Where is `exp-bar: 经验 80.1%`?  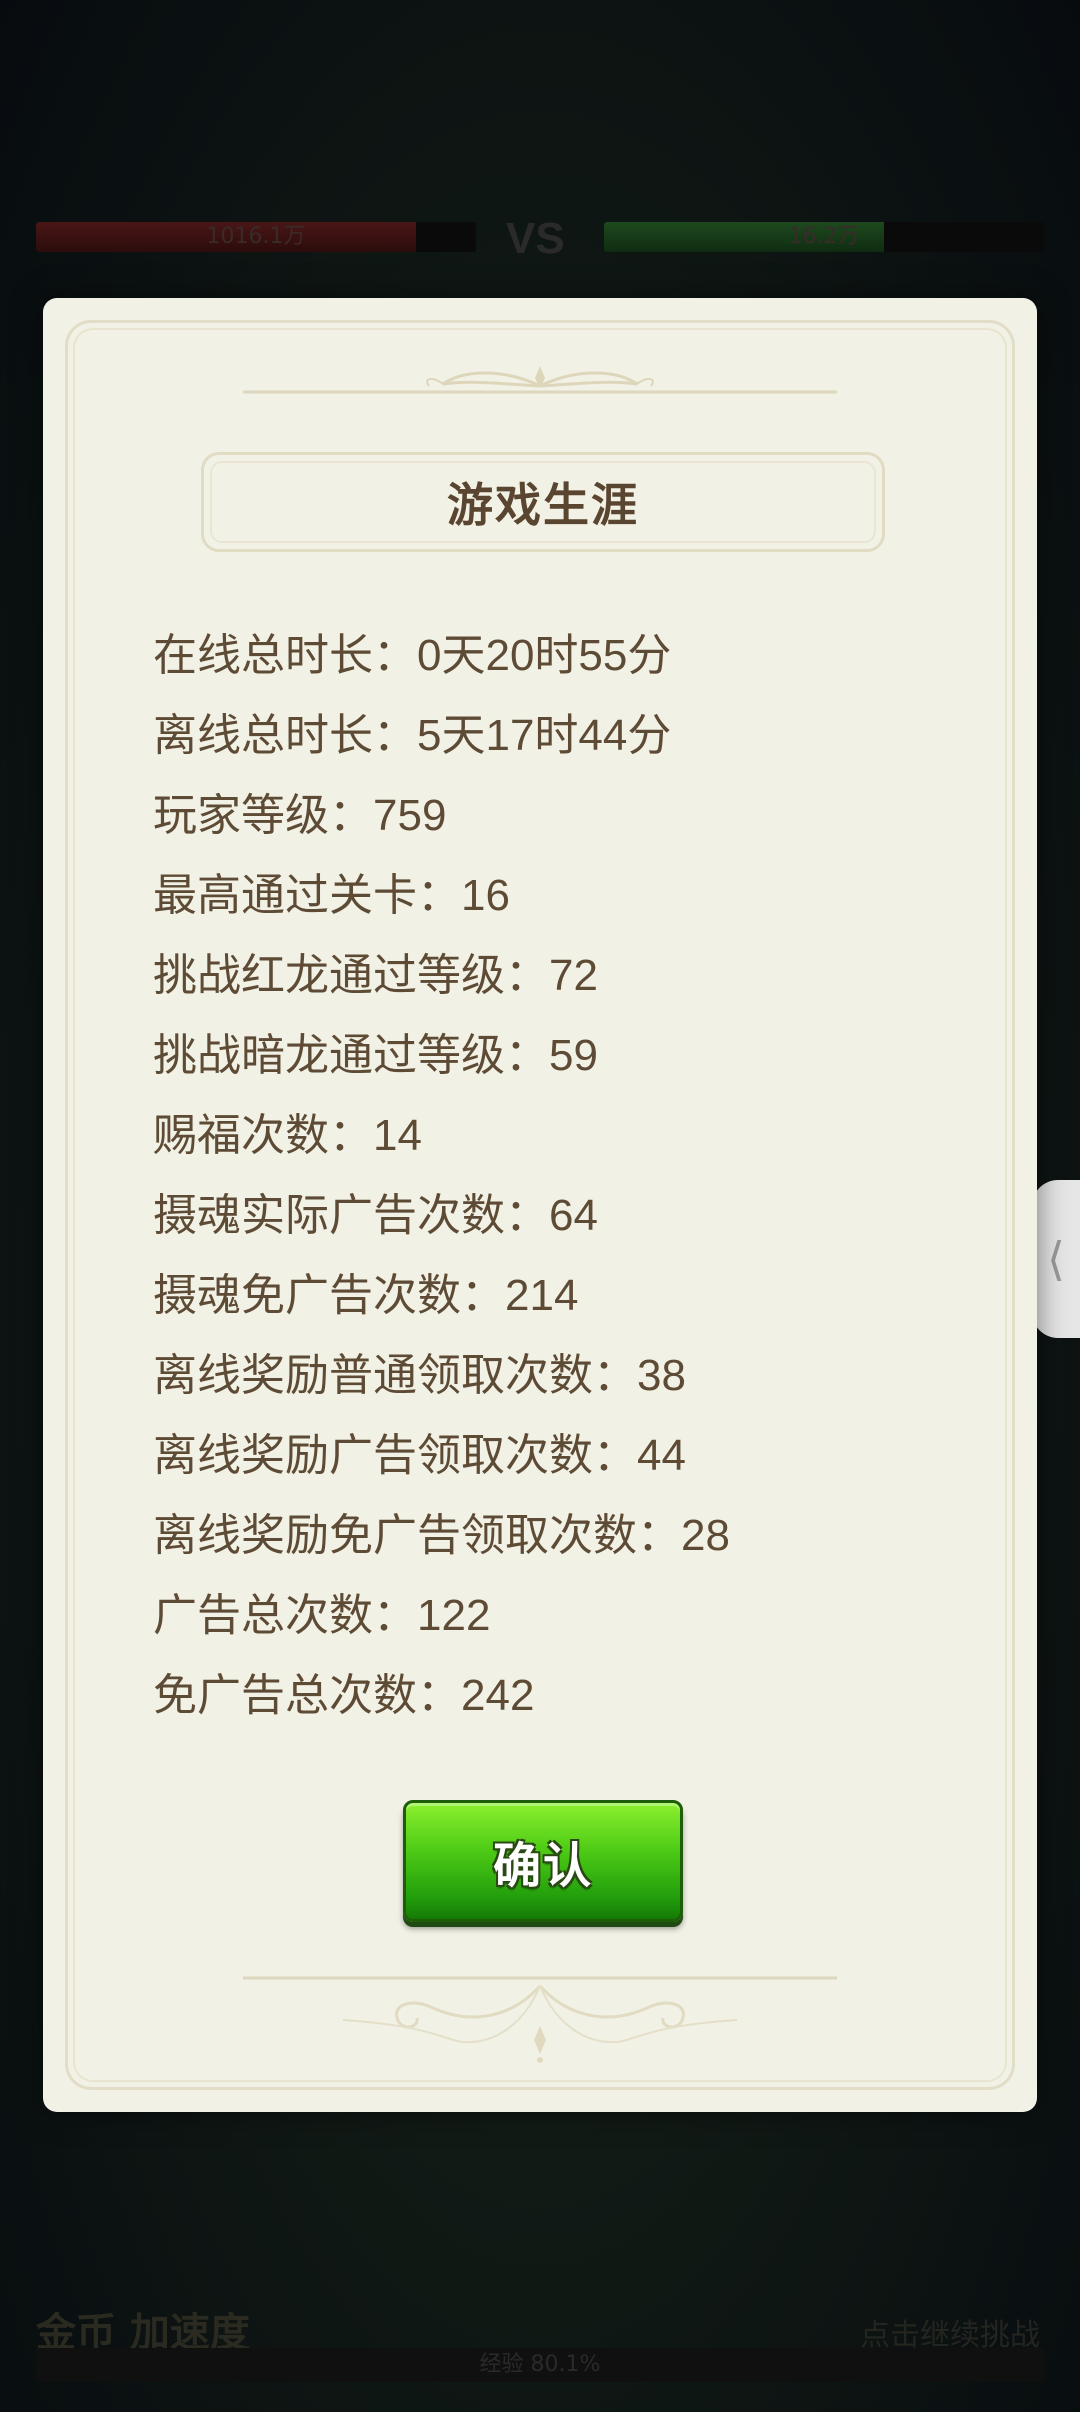
exp-bar: 经验 80.1% is located at coordinates (540, 2365).